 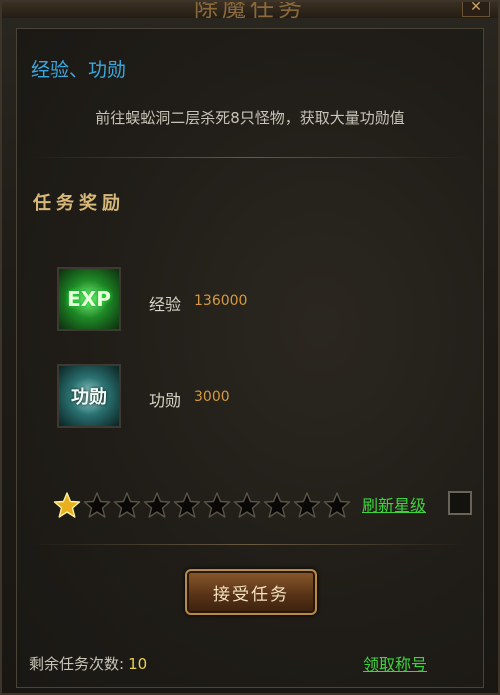 I want to click on accept-quest-label: 接受任务, so click(x=251, y=594).